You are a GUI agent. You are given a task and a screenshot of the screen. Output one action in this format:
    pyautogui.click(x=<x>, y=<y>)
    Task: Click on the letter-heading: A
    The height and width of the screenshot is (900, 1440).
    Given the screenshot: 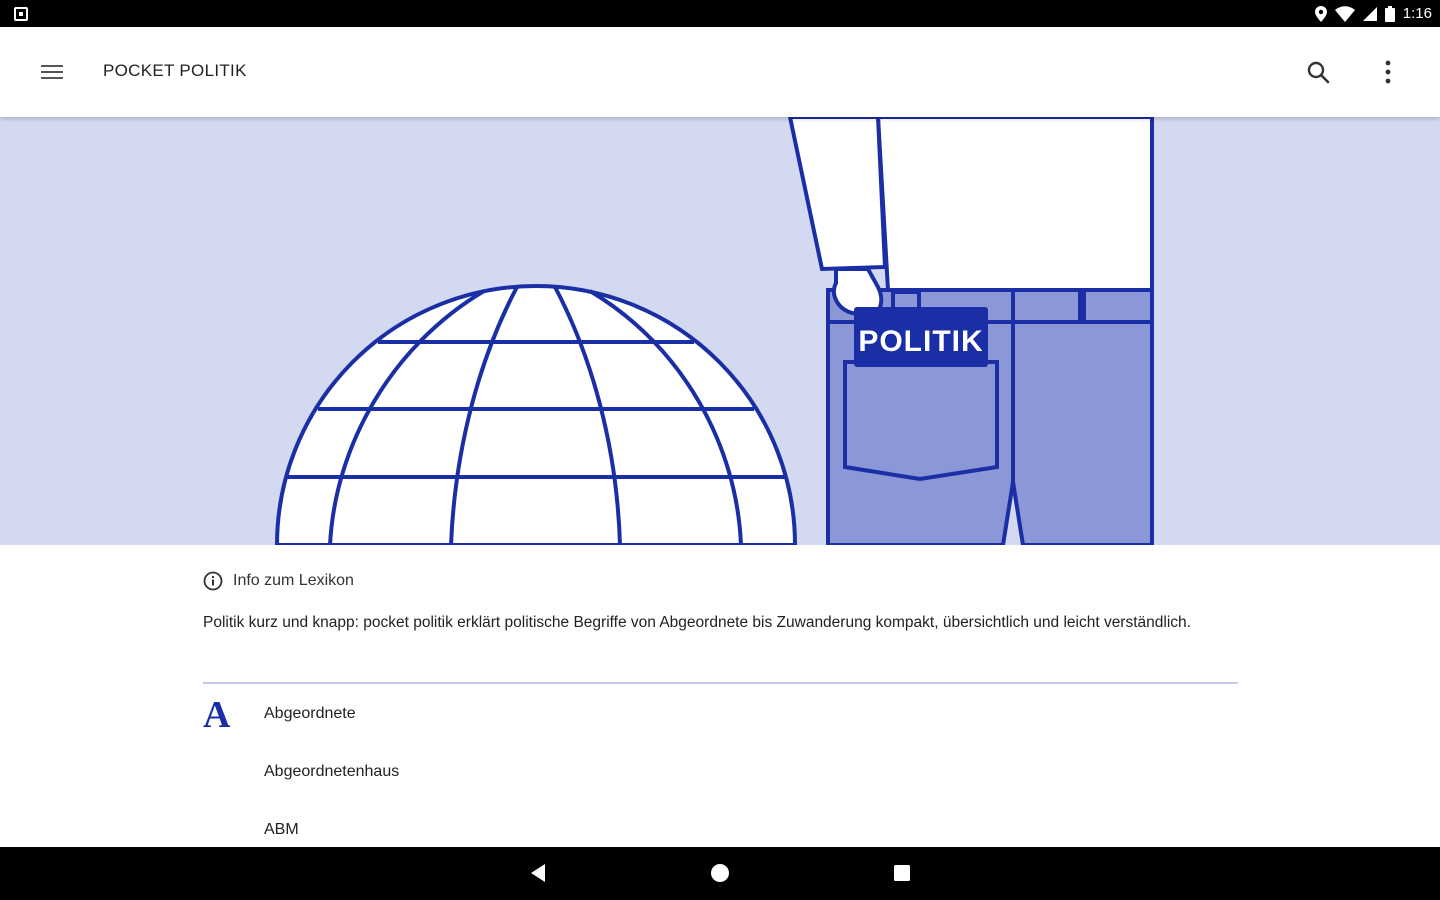 What is the action you would take?
    pyautogui.click(x=217, y=715)
    